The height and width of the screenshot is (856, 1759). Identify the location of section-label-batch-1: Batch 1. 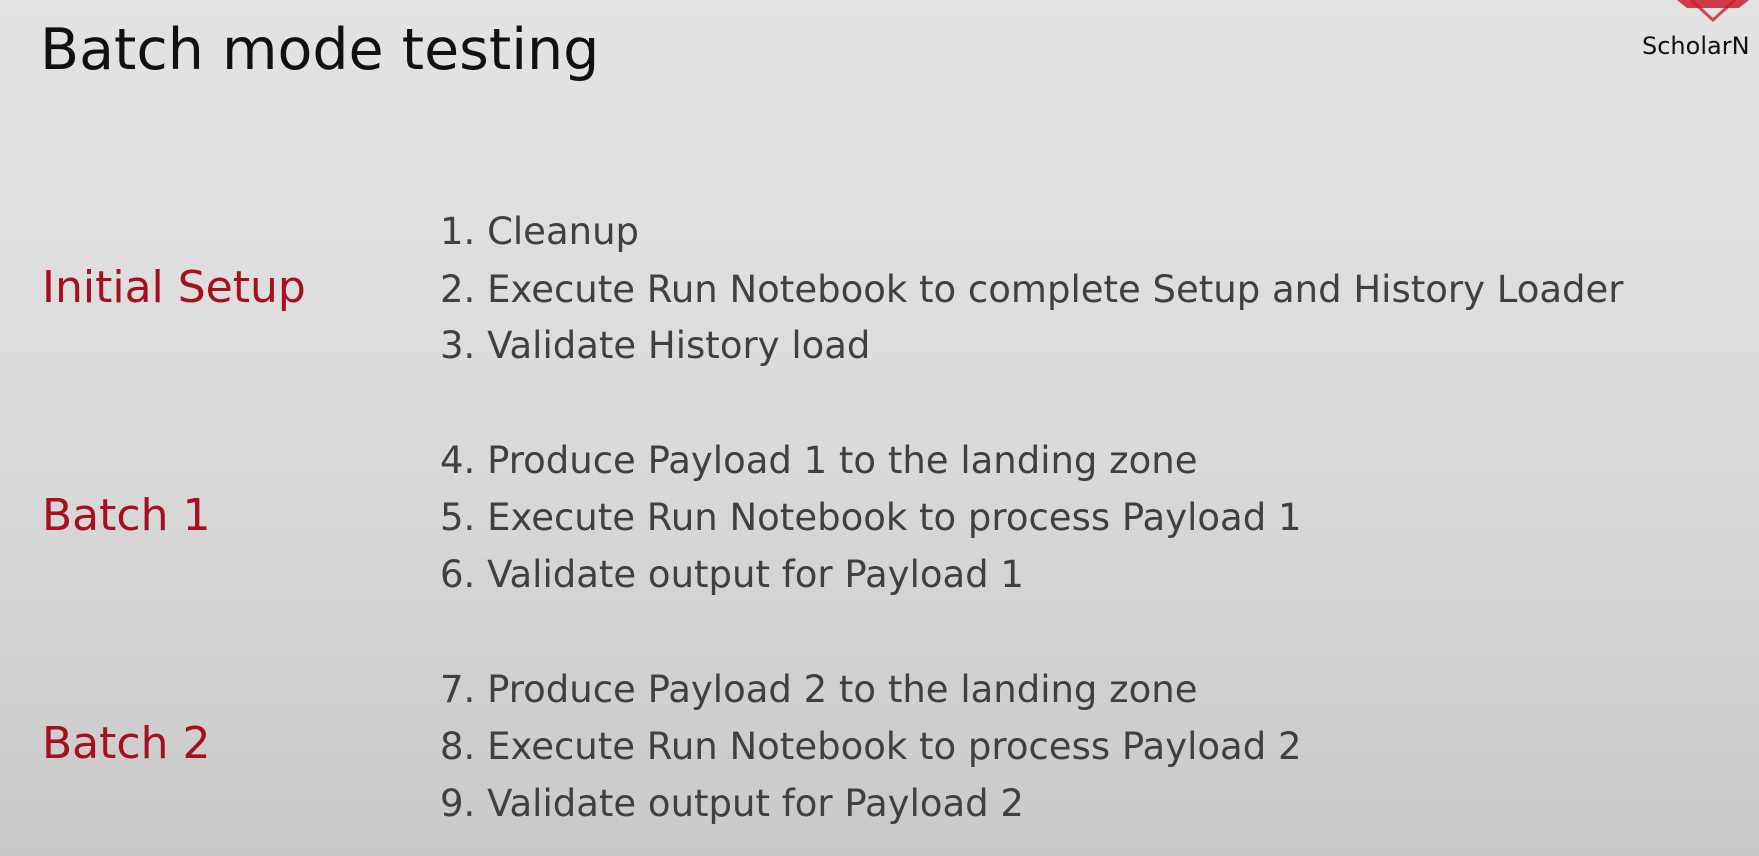
(126, 515).